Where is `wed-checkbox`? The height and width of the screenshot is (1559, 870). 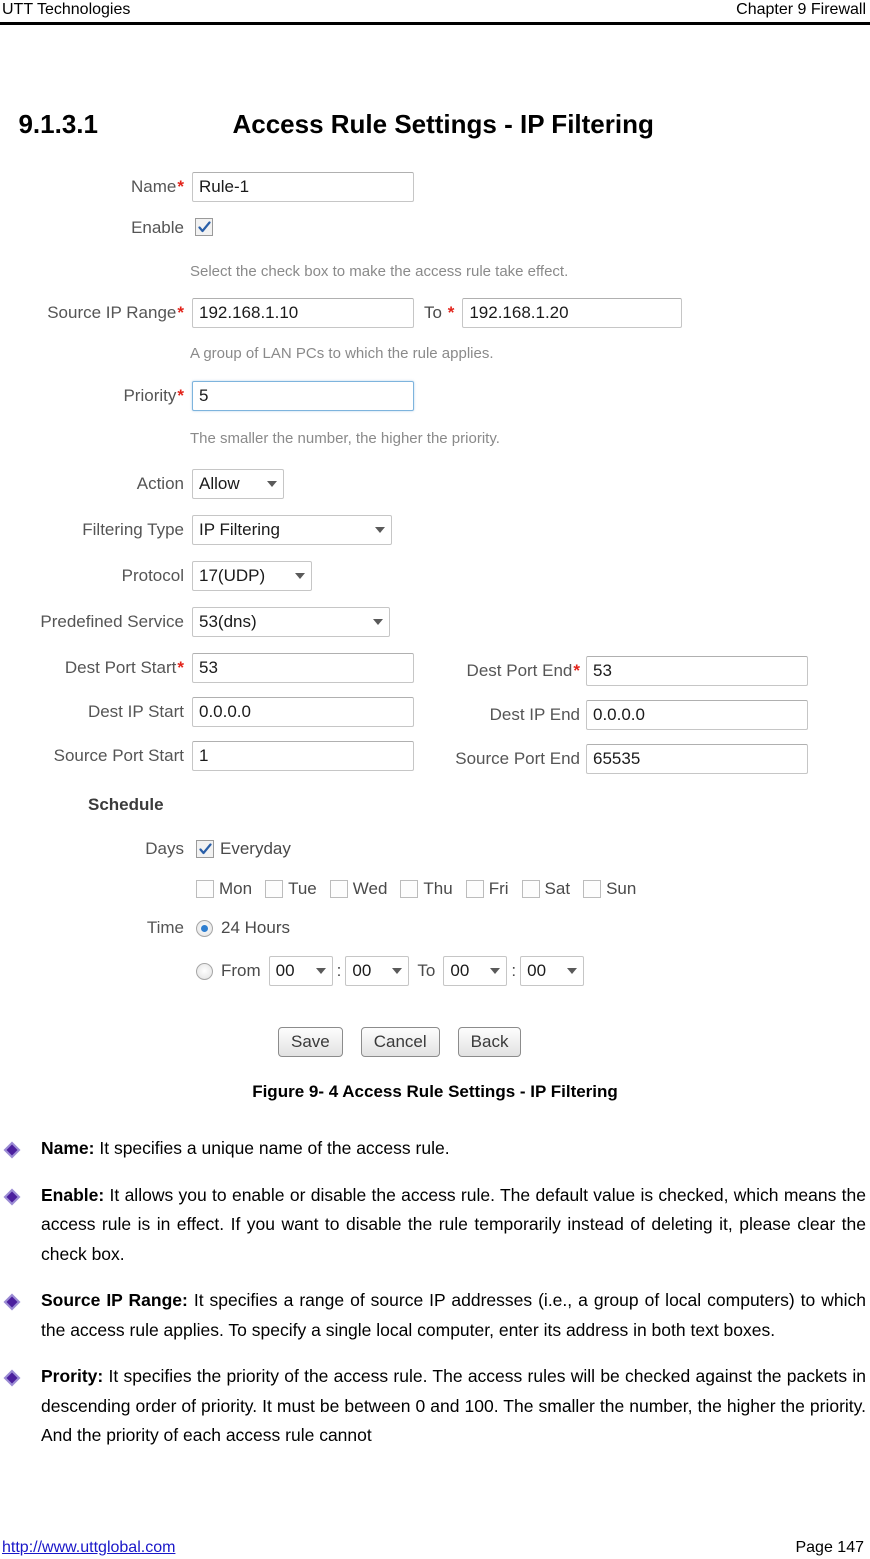
wed-checkbox is located at coordinates (338, 889).